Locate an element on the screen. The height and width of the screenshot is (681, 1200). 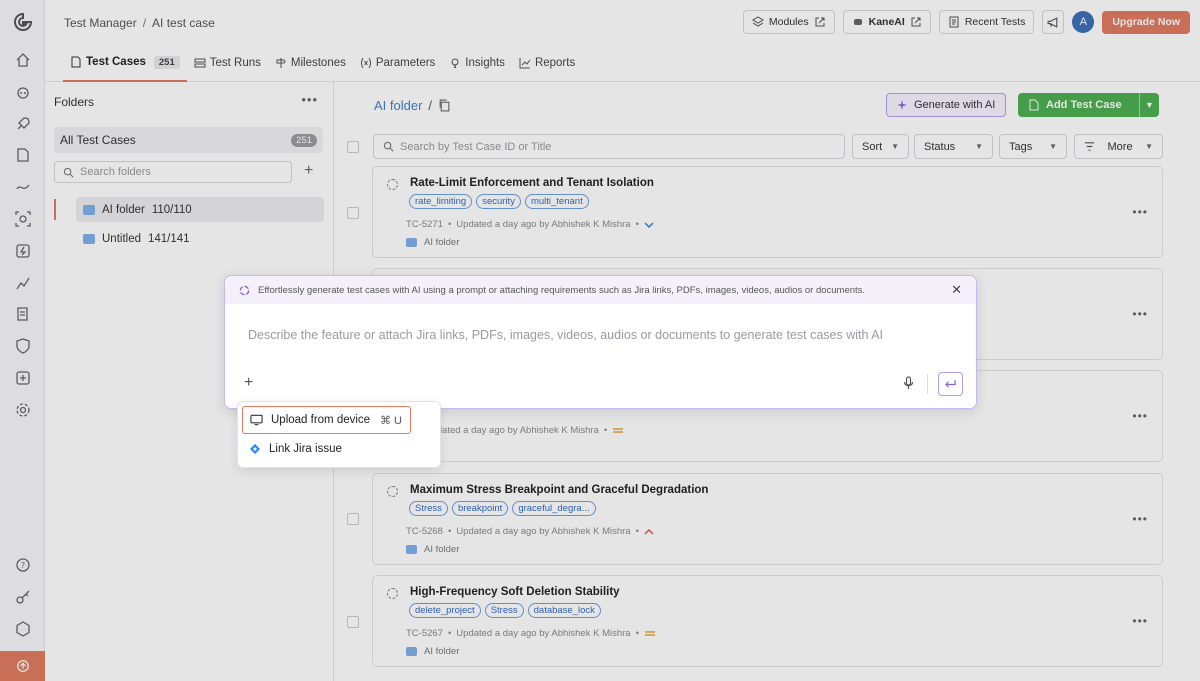
attach-plus-icon: + is located at coordinates (248, 383).